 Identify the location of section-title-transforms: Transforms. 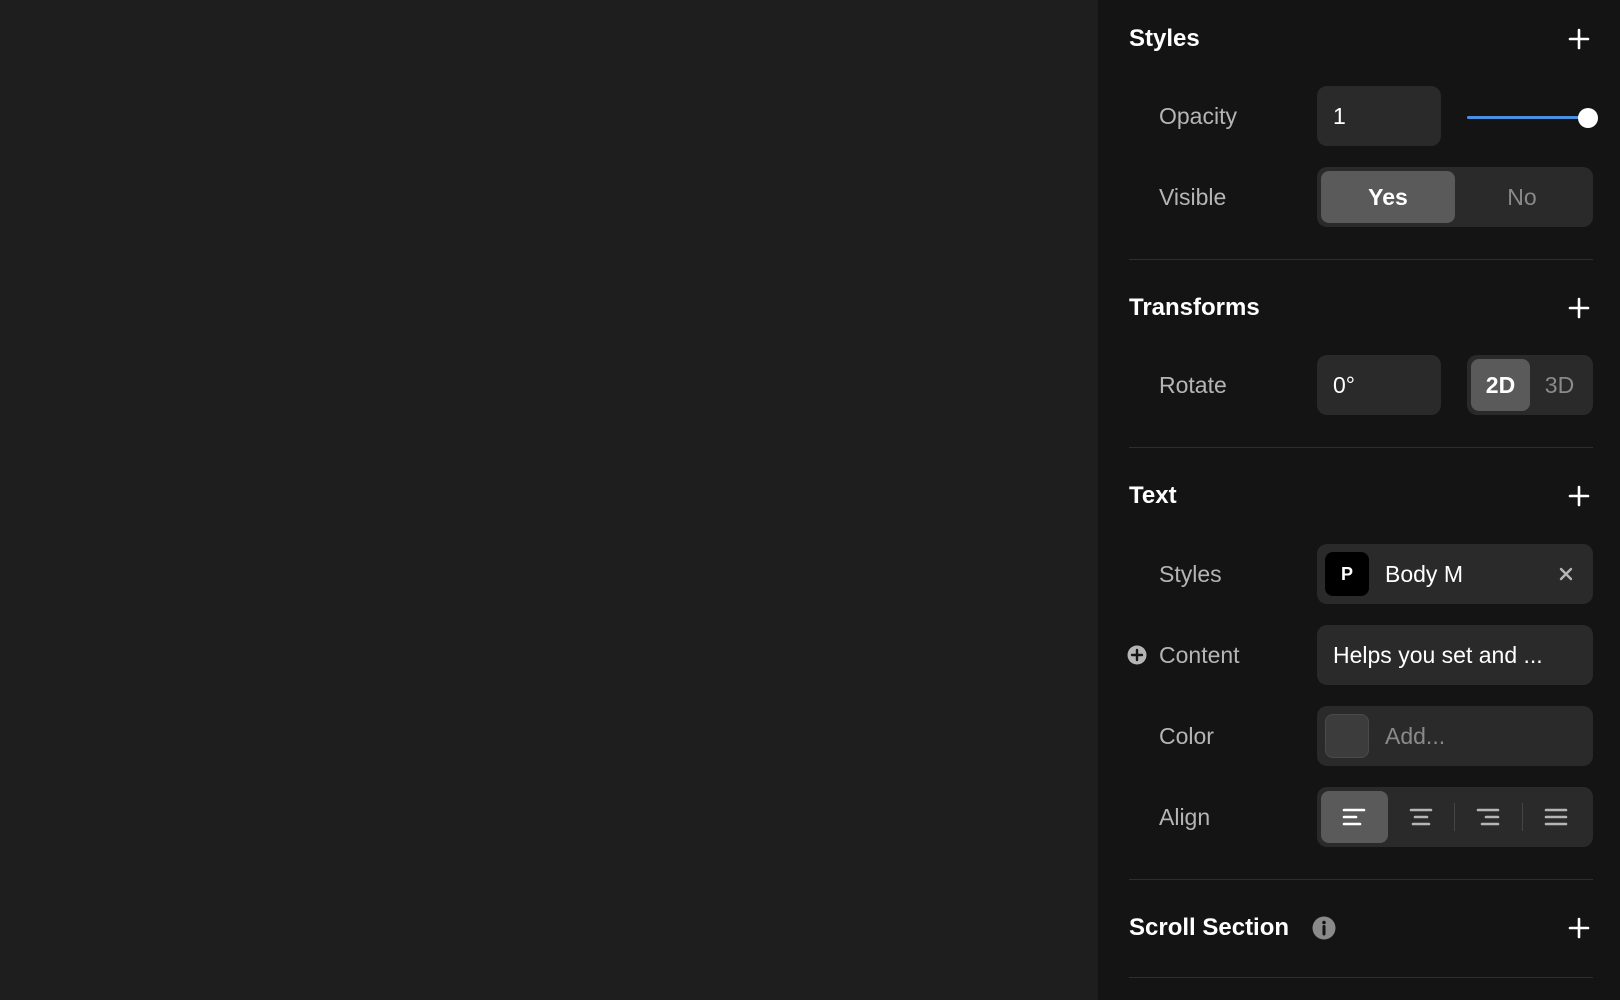
(1194, 307).